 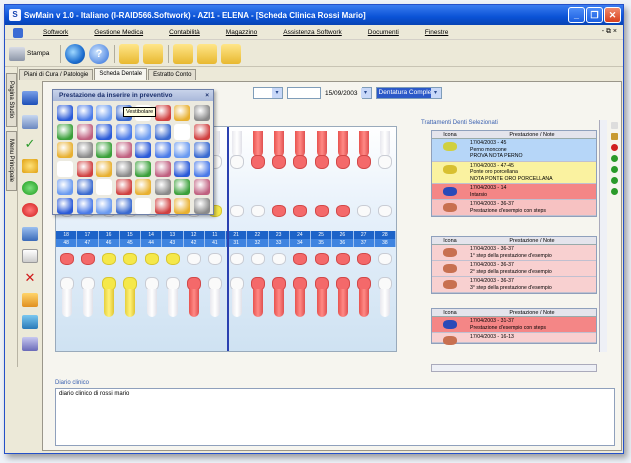 What do you see at coordinates (335, 417) in the screenshot?
I see `diario-textarea: diario clinico di rossi mario` at bounding box center [335, 417].